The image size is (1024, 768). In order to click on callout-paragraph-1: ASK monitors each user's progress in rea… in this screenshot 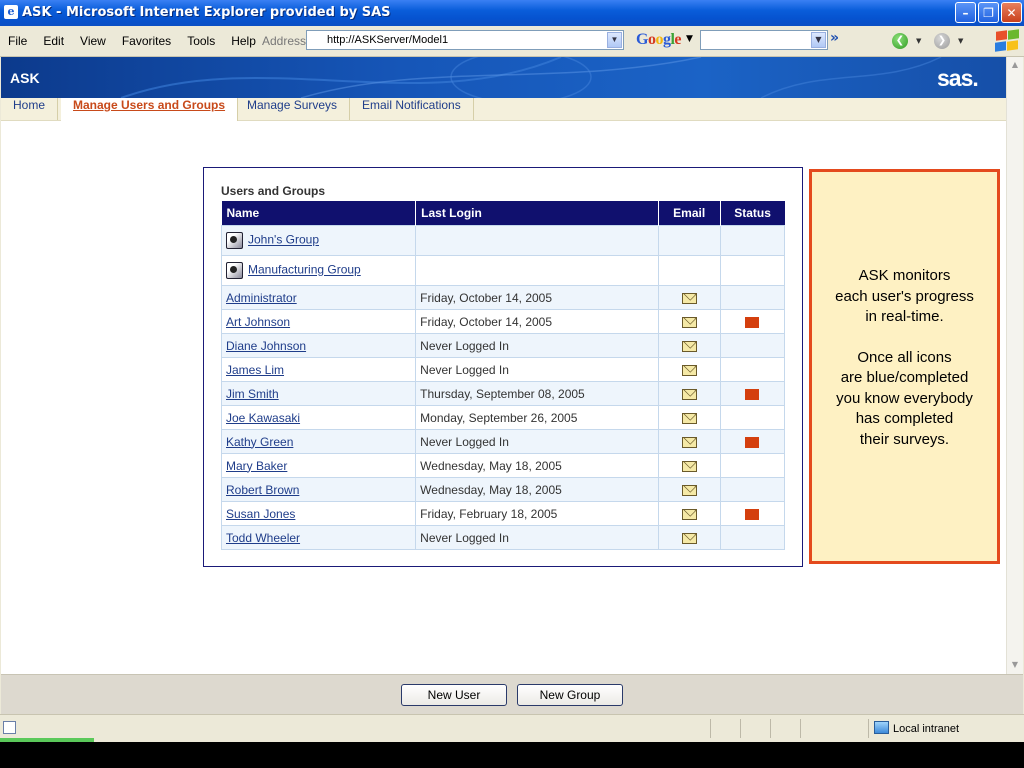, I will do `click(904, 297)`.